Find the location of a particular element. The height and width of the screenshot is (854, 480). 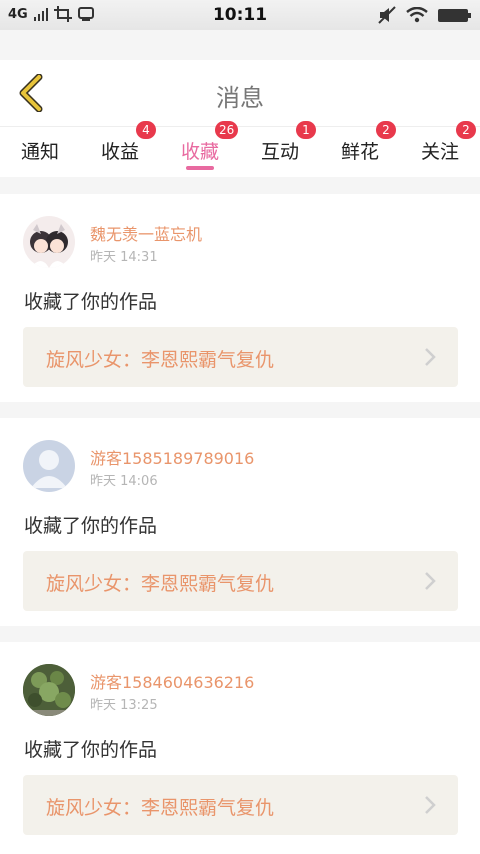

page-title: 消息 is located at coordinates (240, 98).